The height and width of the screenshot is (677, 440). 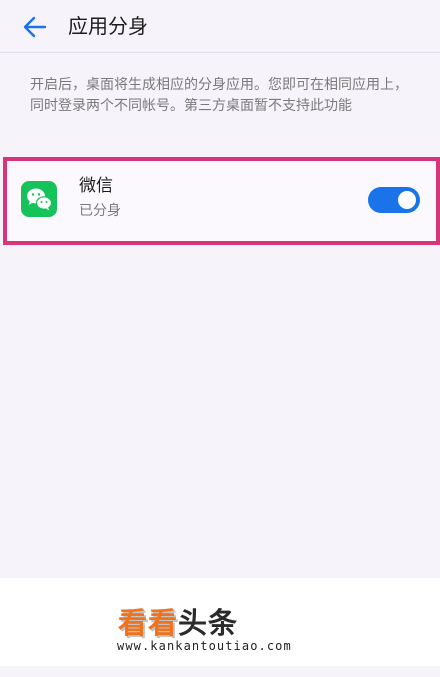 What do you see at coordinates (100, 211) in the screenshot?
I see `app-status: 已分身` at bounding box center [100, 211].